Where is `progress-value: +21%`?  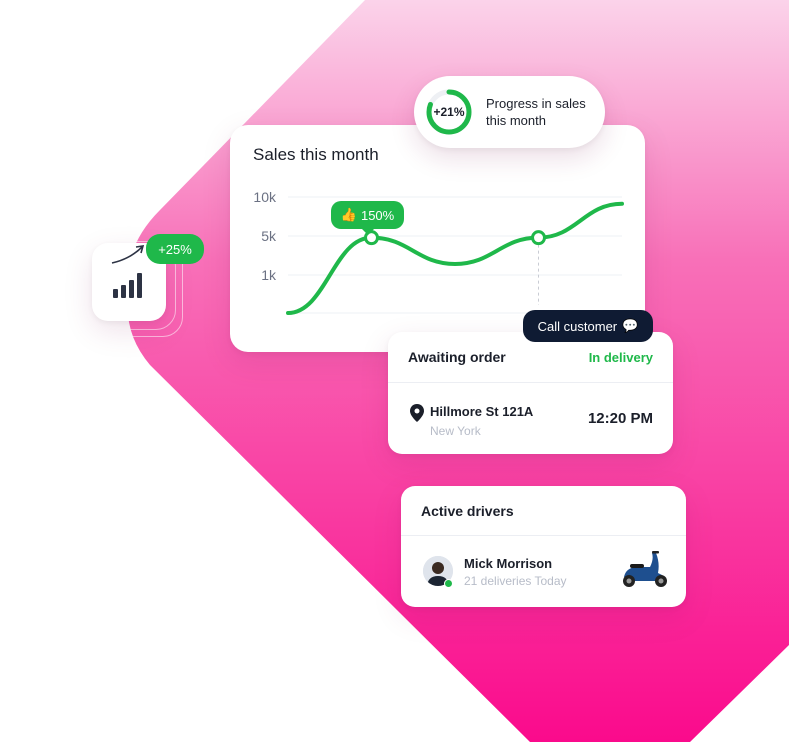 progress-value: +21% is located at coordinates (449, 112).